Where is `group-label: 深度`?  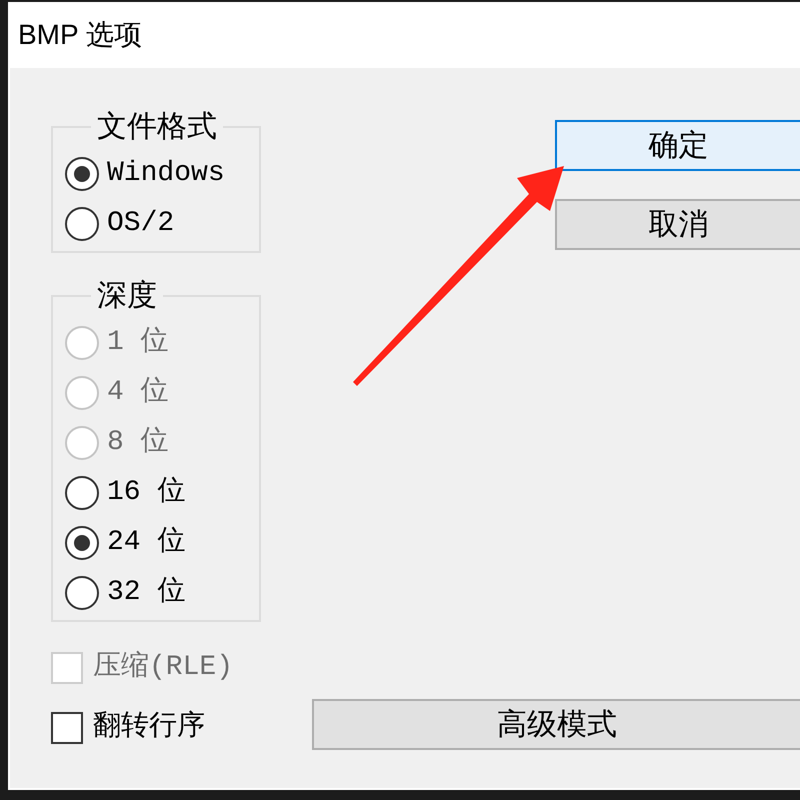
group-label: 深度 is located at coordinates (127, 296).